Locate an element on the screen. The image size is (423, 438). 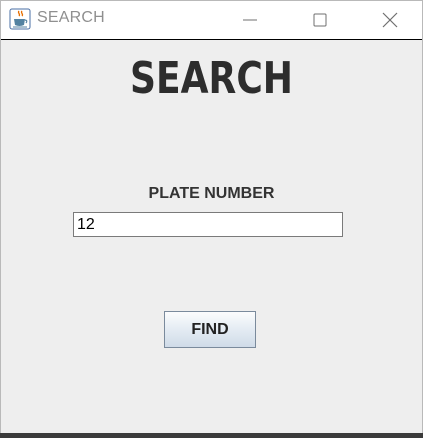
java-cup-icon is located at coordinates (20, 19).